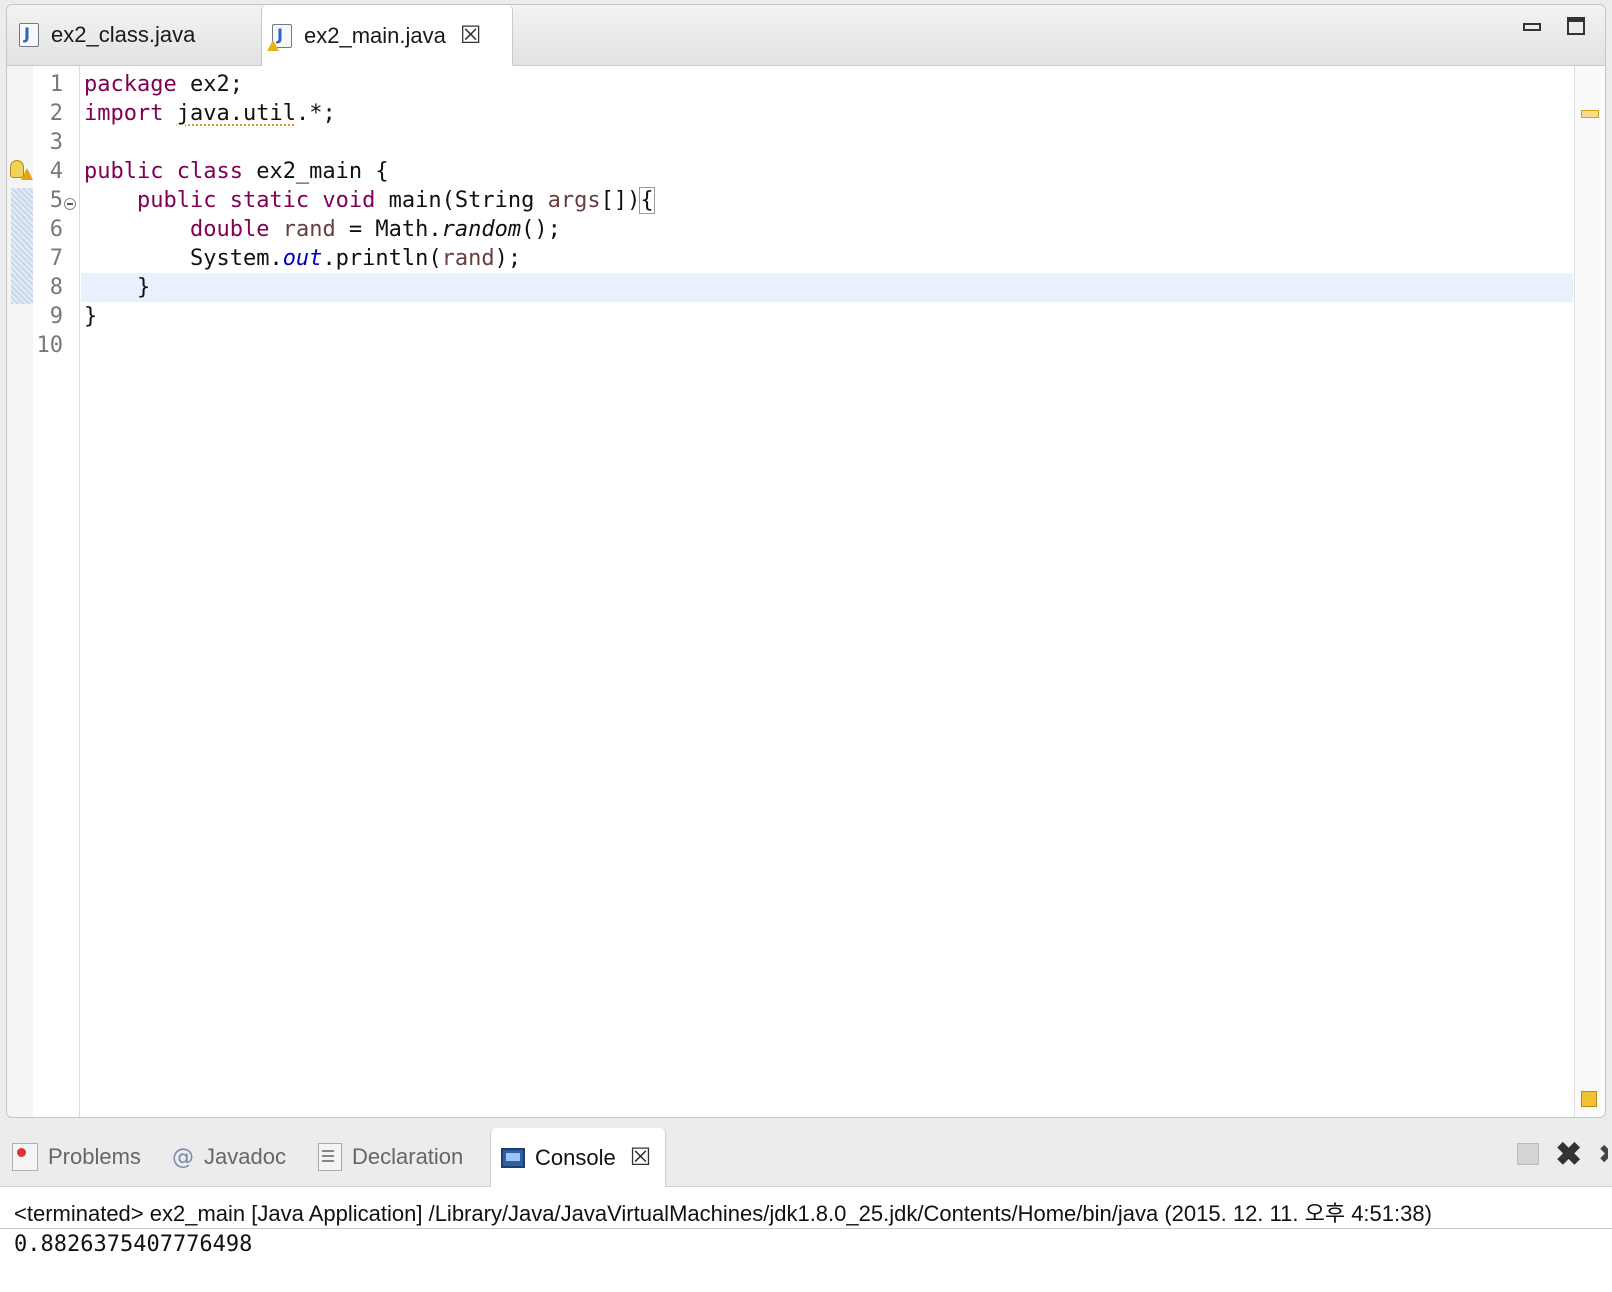  I want to click on maximize-icon, so click(1576, 26).